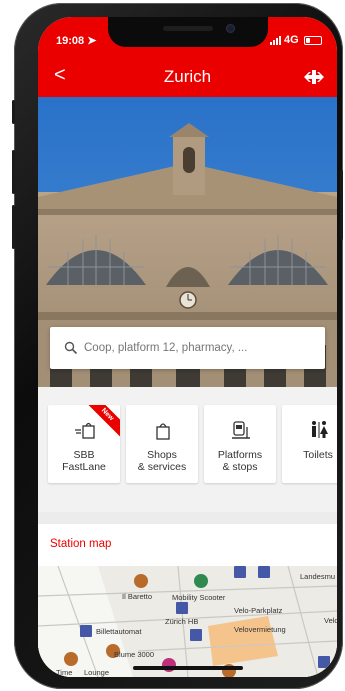 The image size is (345, 691). Describe the element at coordinates (70, 41) in the screenshot. I see `status-time-text: 19:08` at that location.